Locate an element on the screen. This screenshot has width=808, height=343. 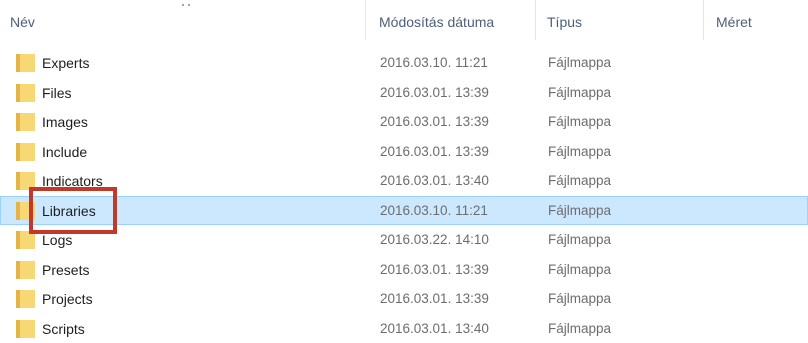
file-name: Libraries is located at coordinates (69, 211).